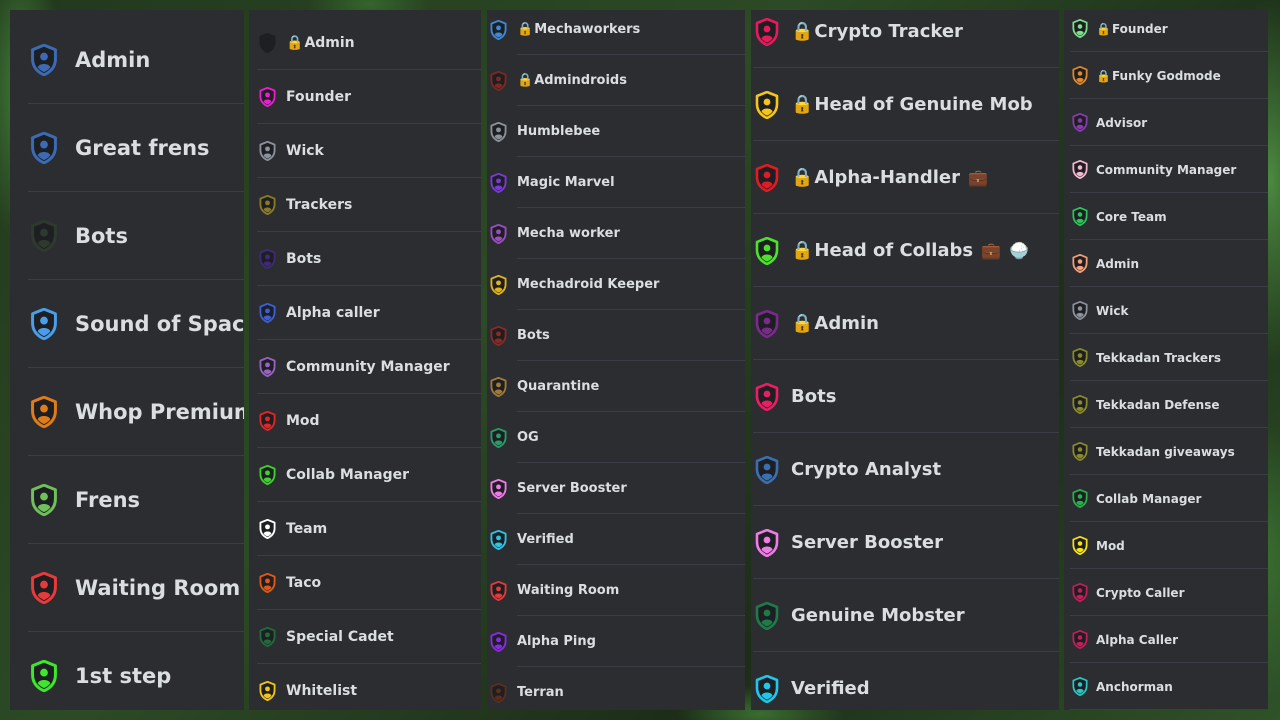 The width and height of the screenshot is (1280, 720). I want to click on role-row: Trackers, so click(365, 205).